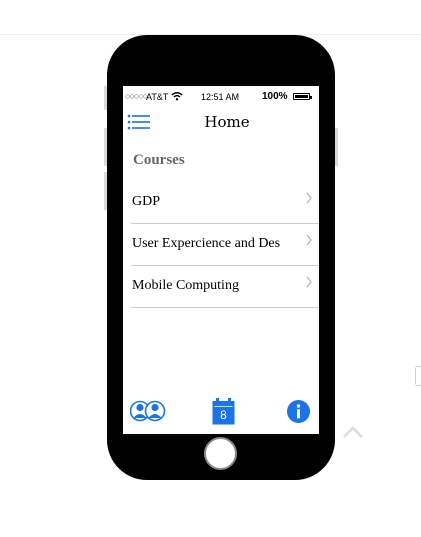 The height and width of the screenshot is (537, 421). I want to click on tab-bar: 8, so click(221, 415).